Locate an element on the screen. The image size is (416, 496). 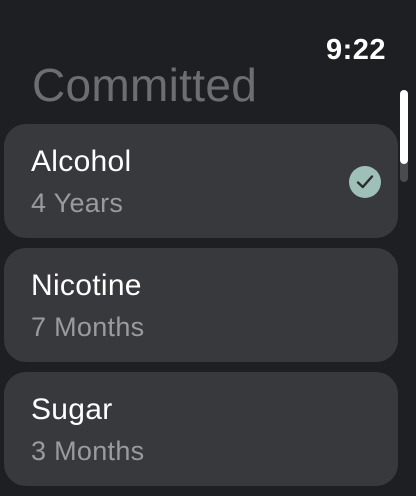
status-time: 9:22 is located at coordinates (355, 50).